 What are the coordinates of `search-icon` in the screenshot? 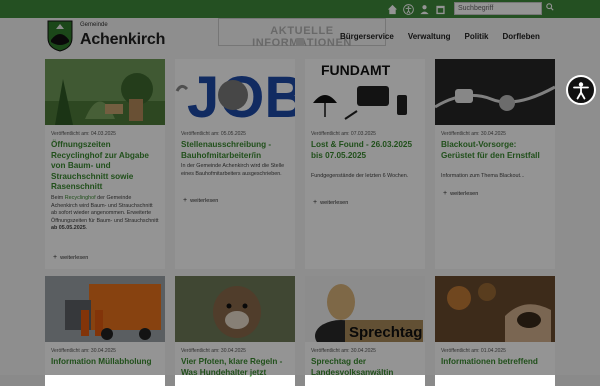 It's located at (550, 8).